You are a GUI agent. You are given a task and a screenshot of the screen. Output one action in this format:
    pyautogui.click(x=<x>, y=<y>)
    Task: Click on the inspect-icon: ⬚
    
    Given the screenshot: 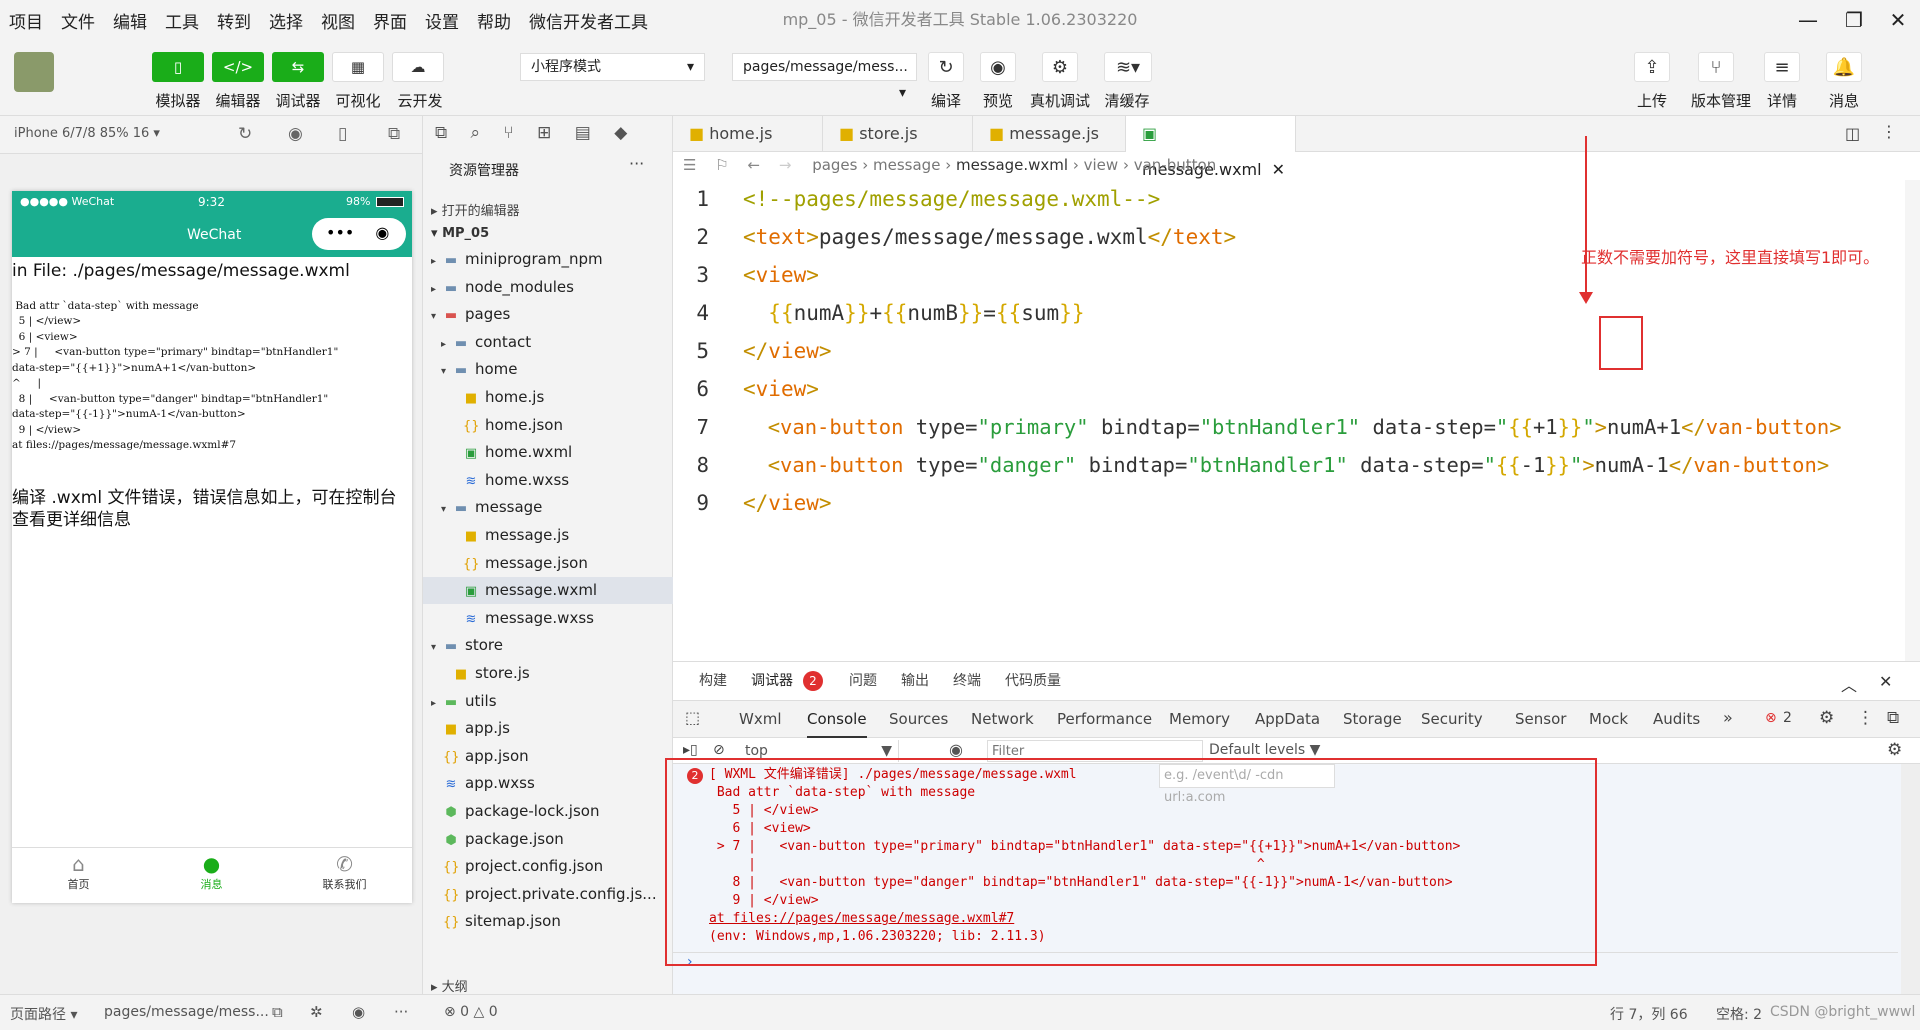 What is the action you would take?
    pyautogui.click(x=692, y=717)
    